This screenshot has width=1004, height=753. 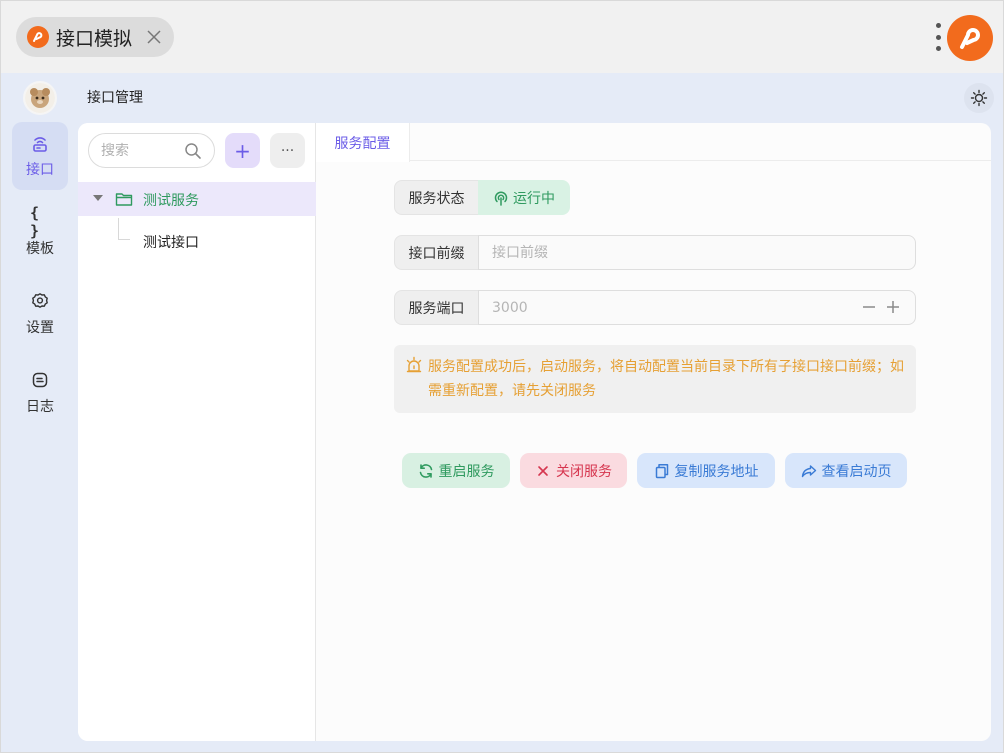 I want to click on folder-icon, so click(x=124, y=199).